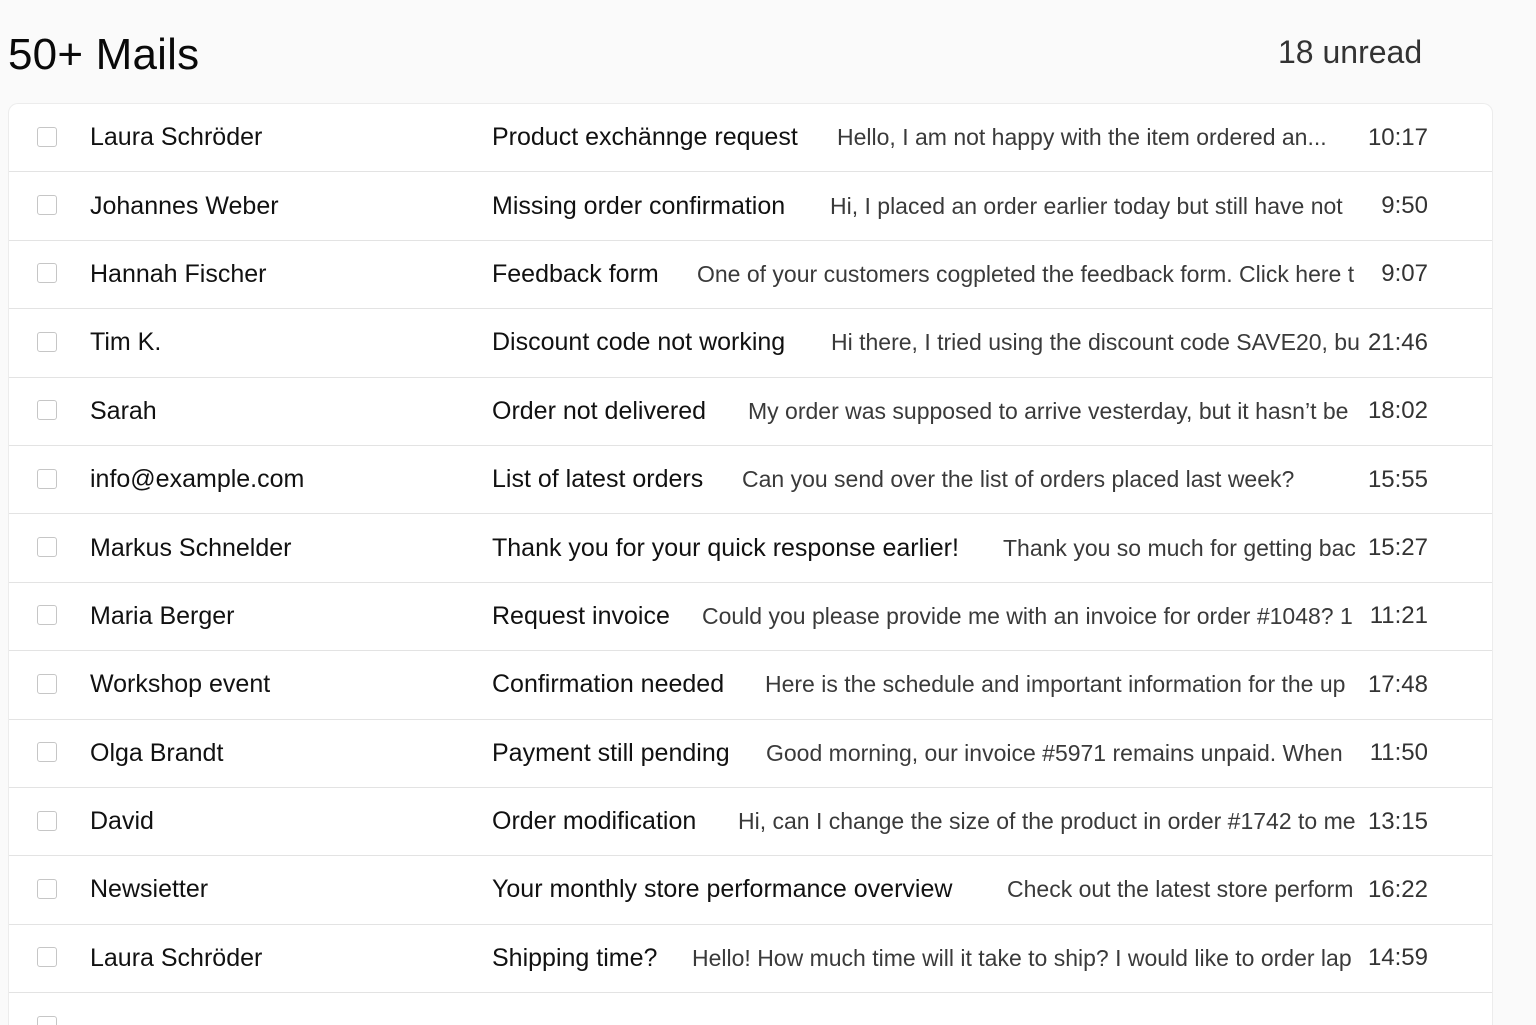 This screenshot has height=1025, width=1536. What do you see at coordinates (575, 273) in the screenshot?
I see `mail-subject: Feedback form` at bounding box center [575, 273].